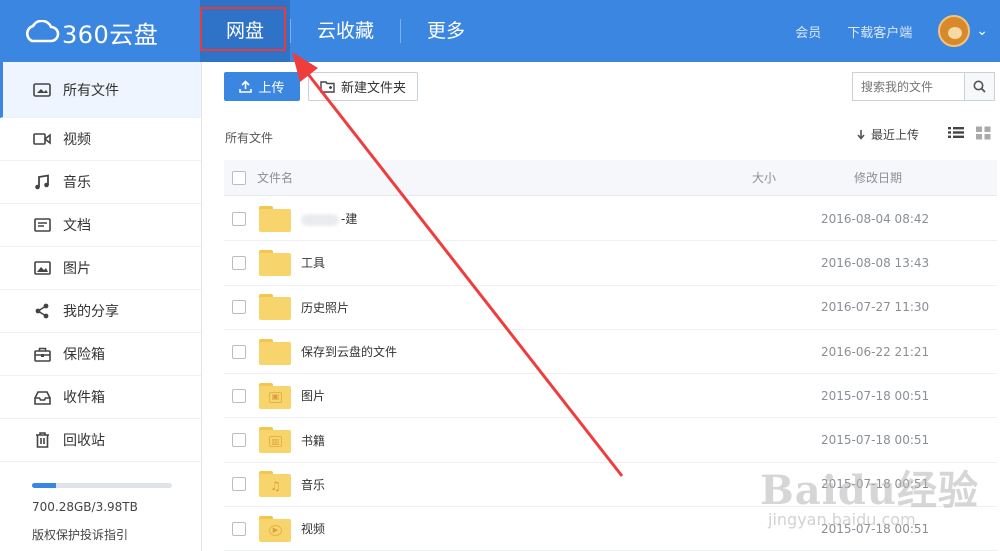 The width and height of the screenshot is (1000, 551). I want to click on table-row: 历史照片 2016-07-27 11:30, so click(610, 308).